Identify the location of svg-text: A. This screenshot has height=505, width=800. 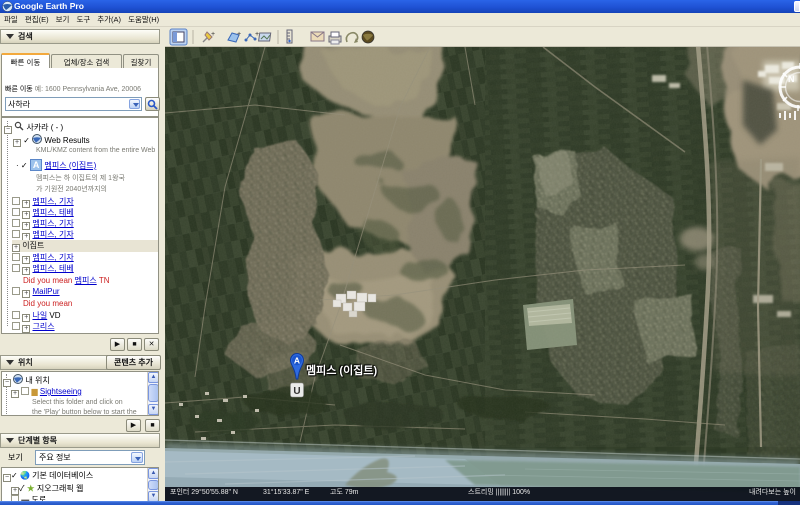
(297, 361).